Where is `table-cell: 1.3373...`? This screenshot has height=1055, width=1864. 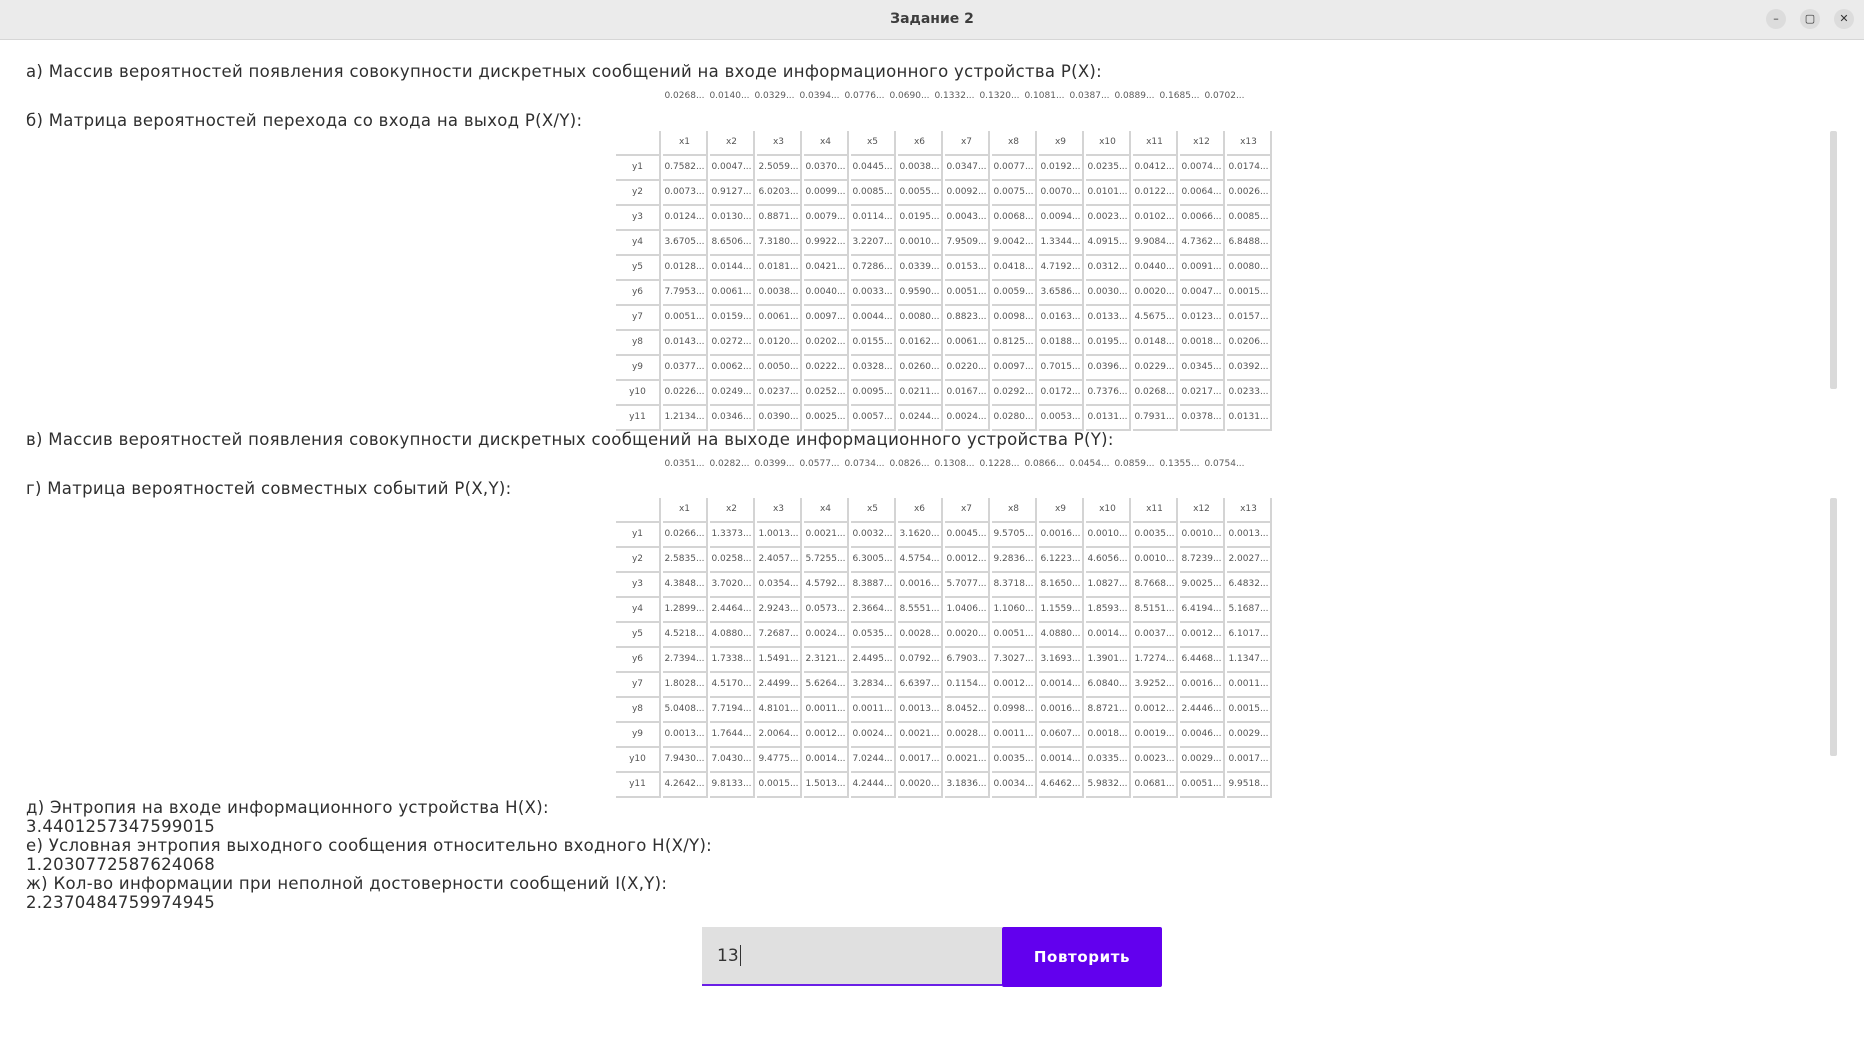
table-cell: 1.3373... is located at coordinates (732, 535).